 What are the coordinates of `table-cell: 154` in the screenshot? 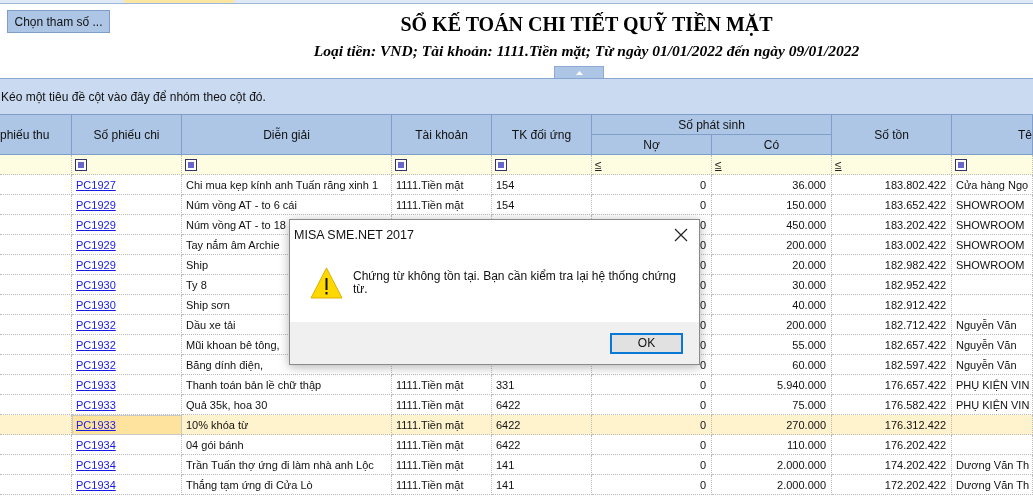 It's located at (542, 185).